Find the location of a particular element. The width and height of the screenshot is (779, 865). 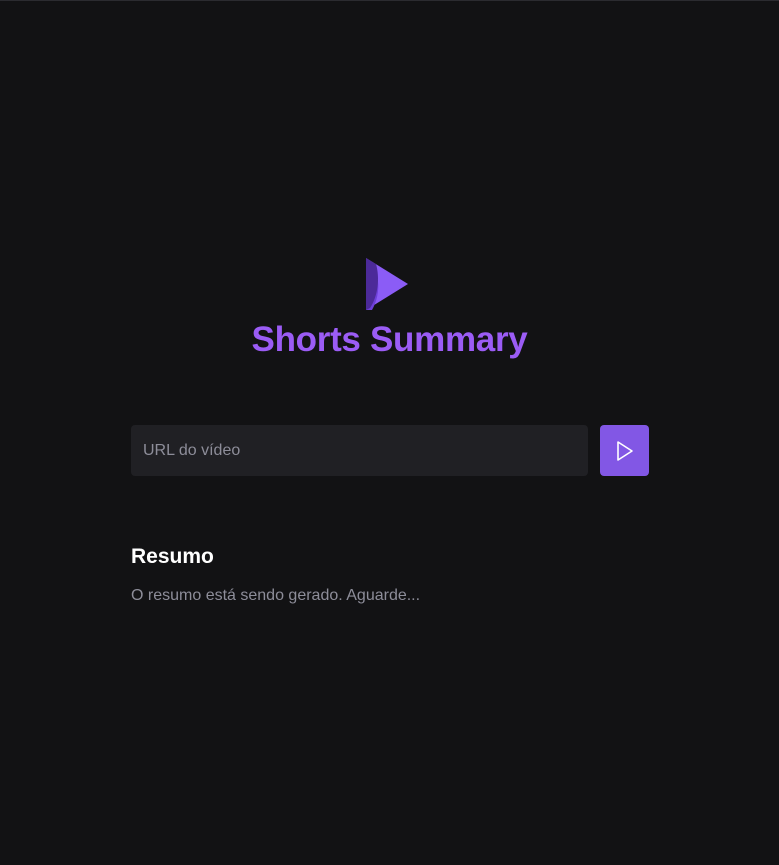

url-input is located at coordinates (359, 450).